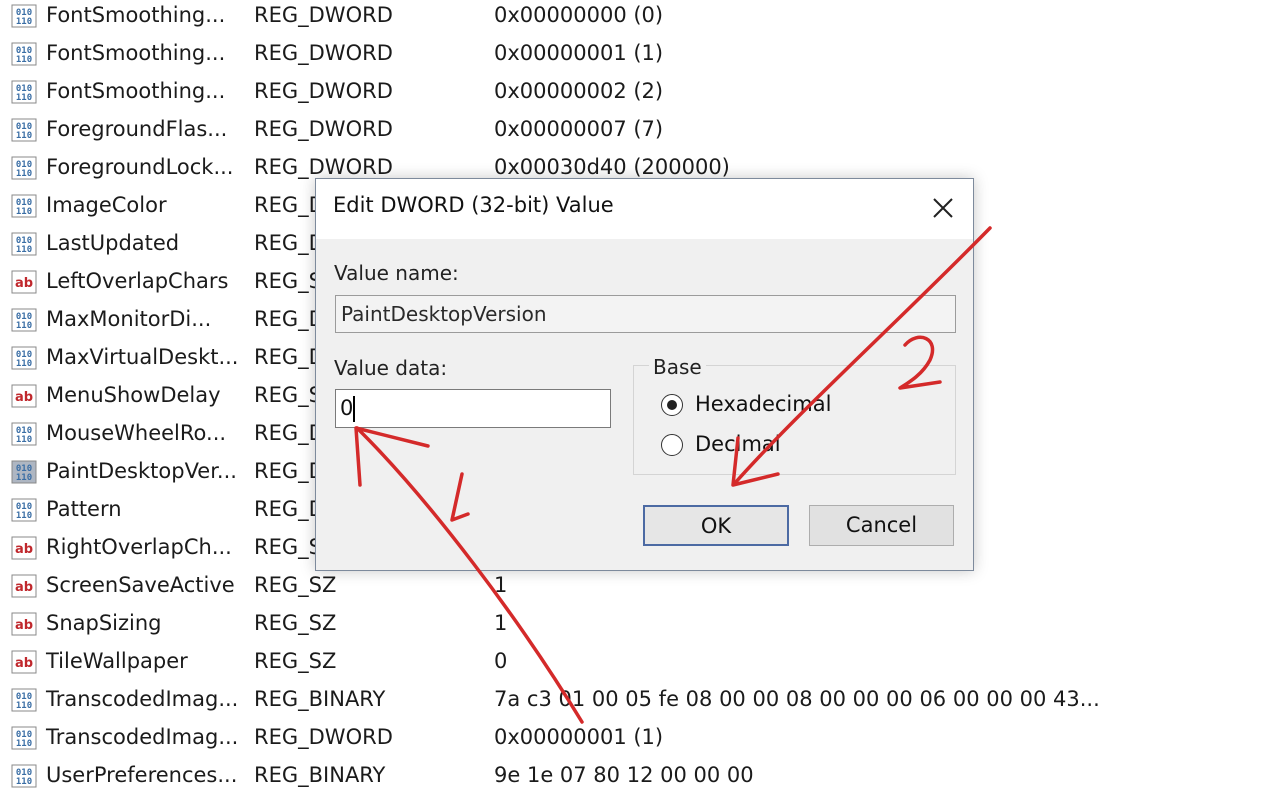  Describe the element at coordinates (624, 775) in the screenshot. I see `value-data: 9e 1e 07 80 12 00 00 00` at that location.